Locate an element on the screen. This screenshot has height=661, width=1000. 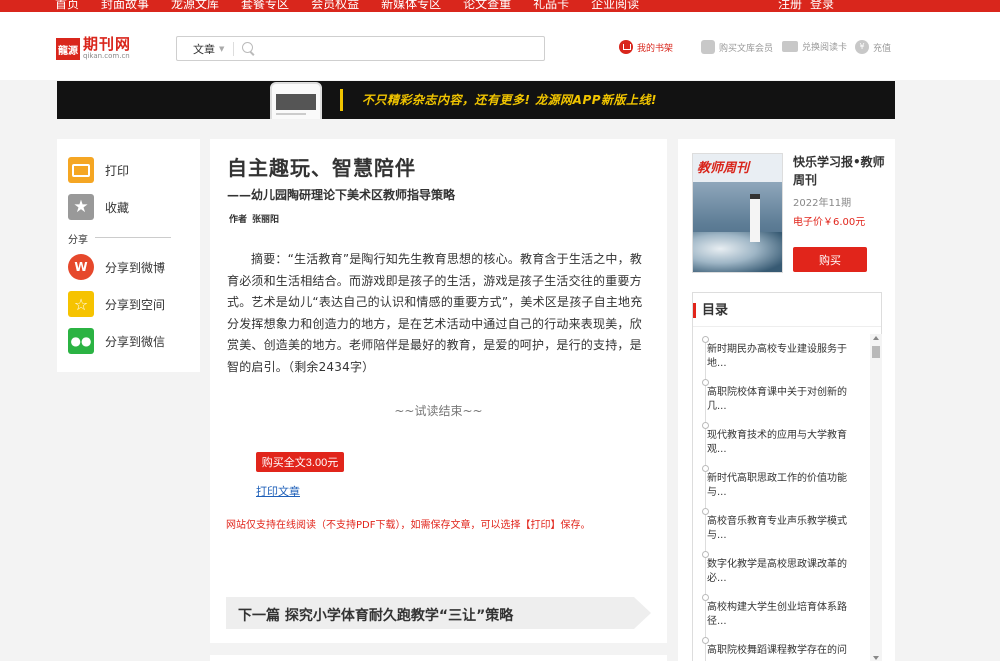
magazine-cover: 教师周刊 is located at coordinates (737, 213).